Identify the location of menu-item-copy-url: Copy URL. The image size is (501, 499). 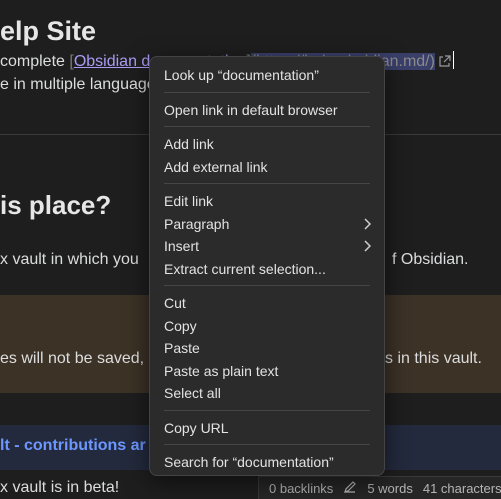
(267, 428).